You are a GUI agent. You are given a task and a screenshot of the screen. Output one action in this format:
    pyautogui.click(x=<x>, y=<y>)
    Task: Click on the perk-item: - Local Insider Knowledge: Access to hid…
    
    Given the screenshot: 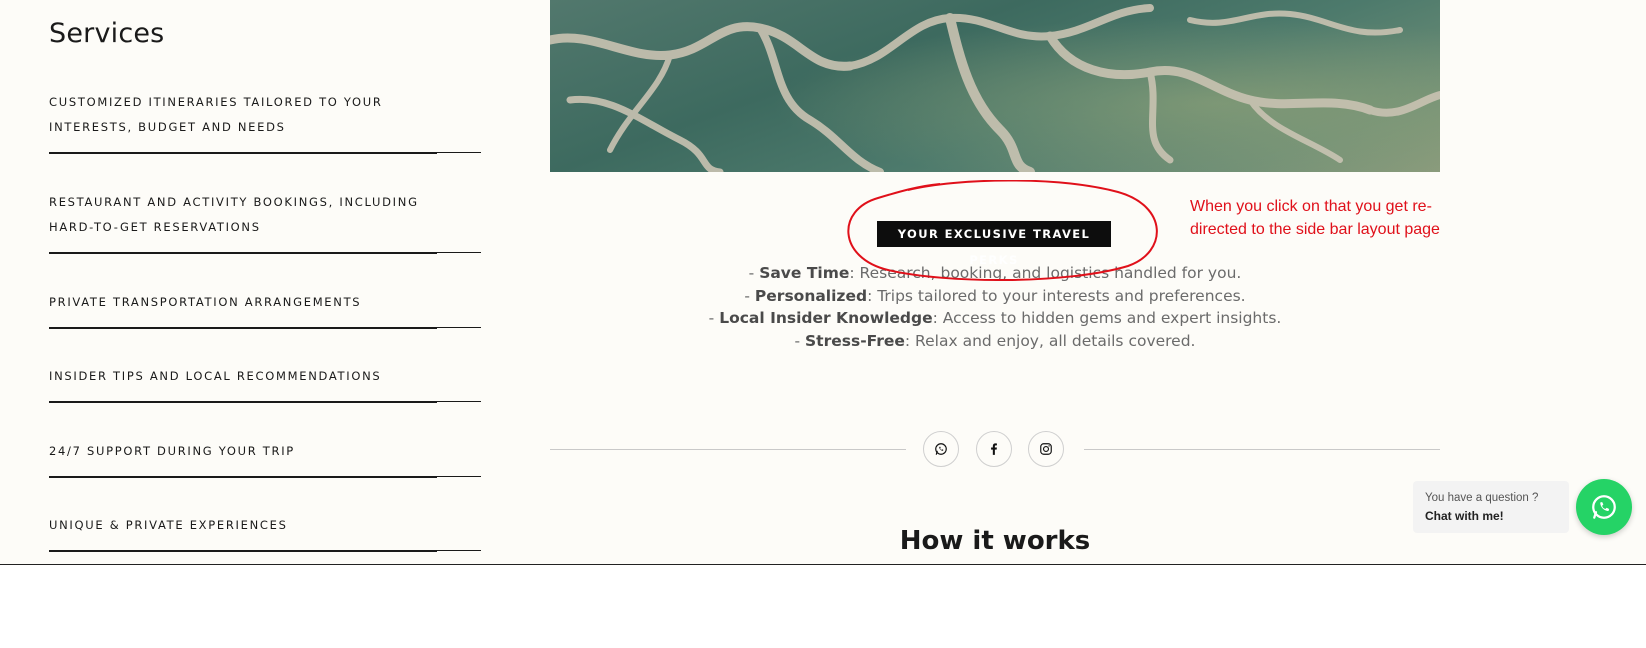 What is the action you would take?
    pyautogui.click(x=995, y=318)
    